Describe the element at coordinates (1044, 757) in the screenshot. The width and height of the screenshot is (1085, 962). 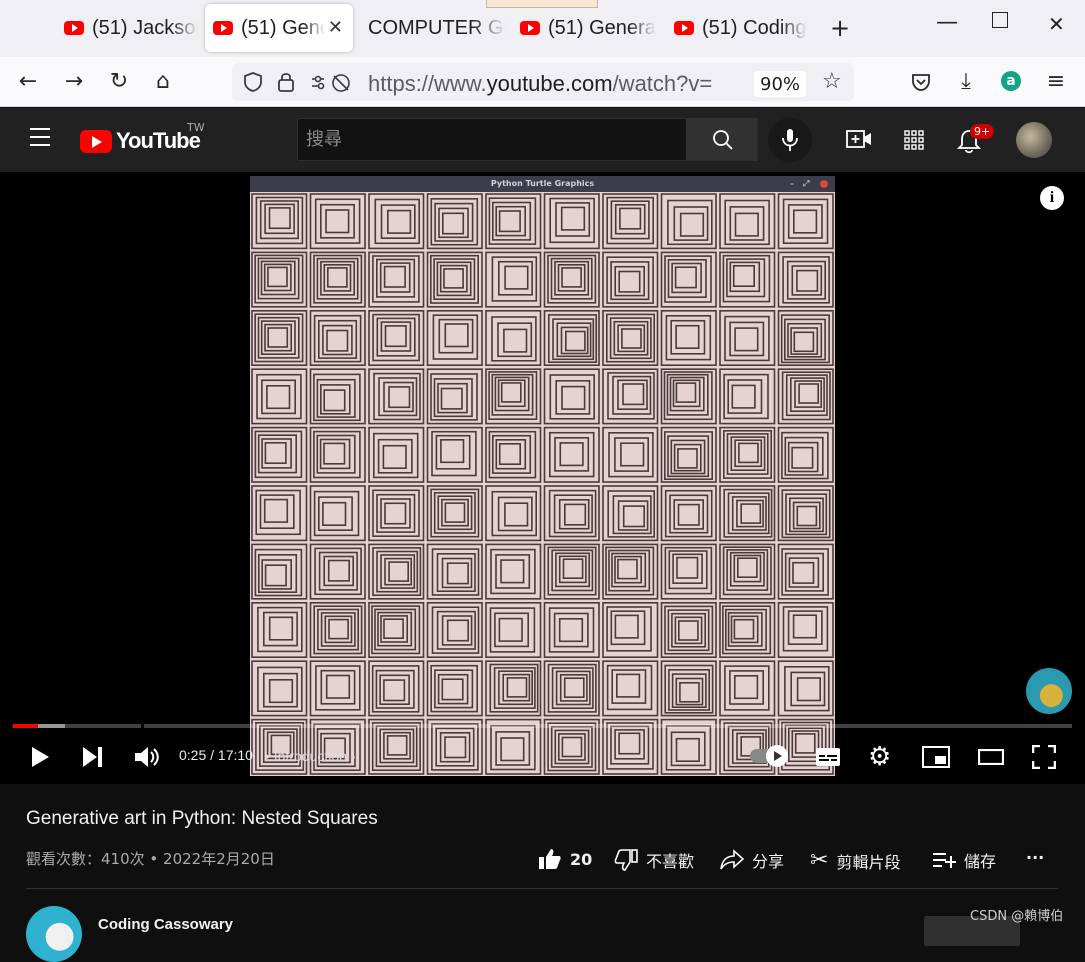
I see `fullscreen-icon` at that location.